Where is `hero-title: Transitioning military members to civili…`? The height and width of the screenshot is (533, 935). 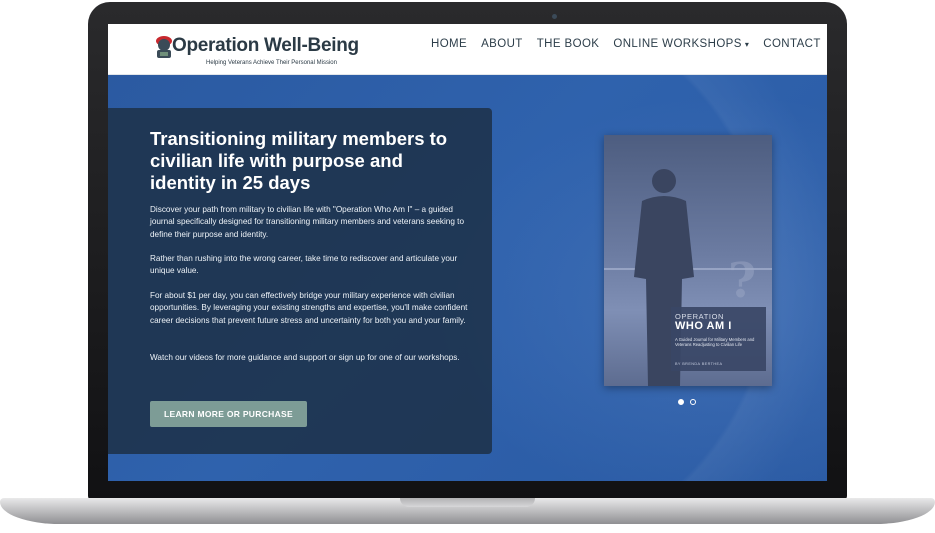
hero-title: Transitioning military members to civili… is located at coordinates (299, 160).